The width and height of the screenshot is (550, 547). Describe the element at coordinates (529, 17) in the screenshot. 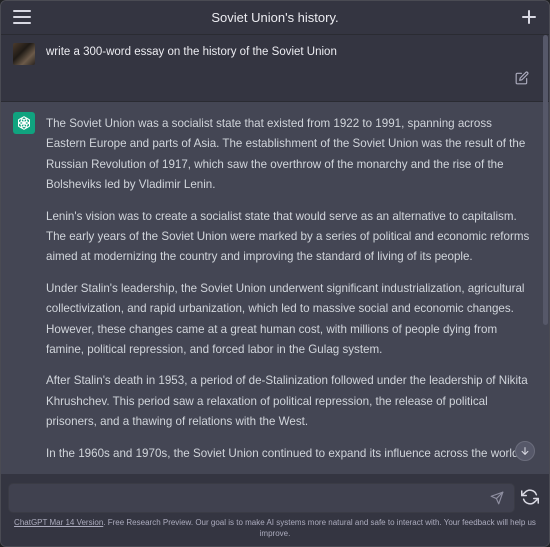

I see `plus-icon` at that location.